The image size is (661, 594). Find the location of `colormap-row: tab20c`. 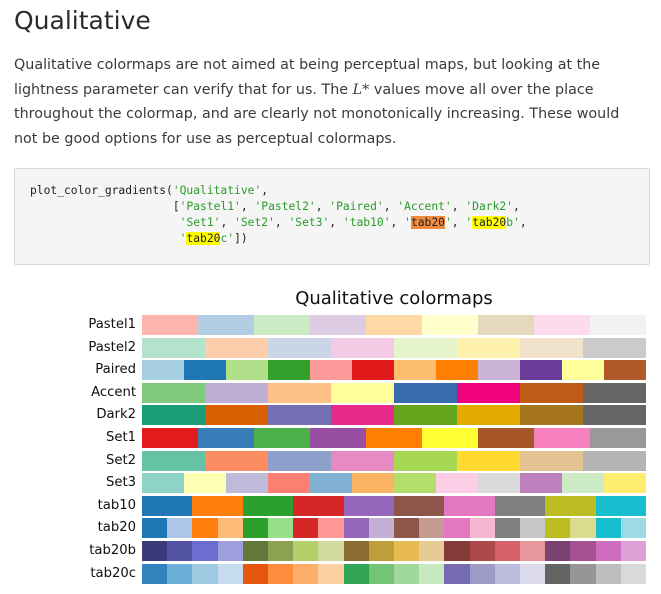

colormap-row: tab20c is located at coordinates (330, 573).